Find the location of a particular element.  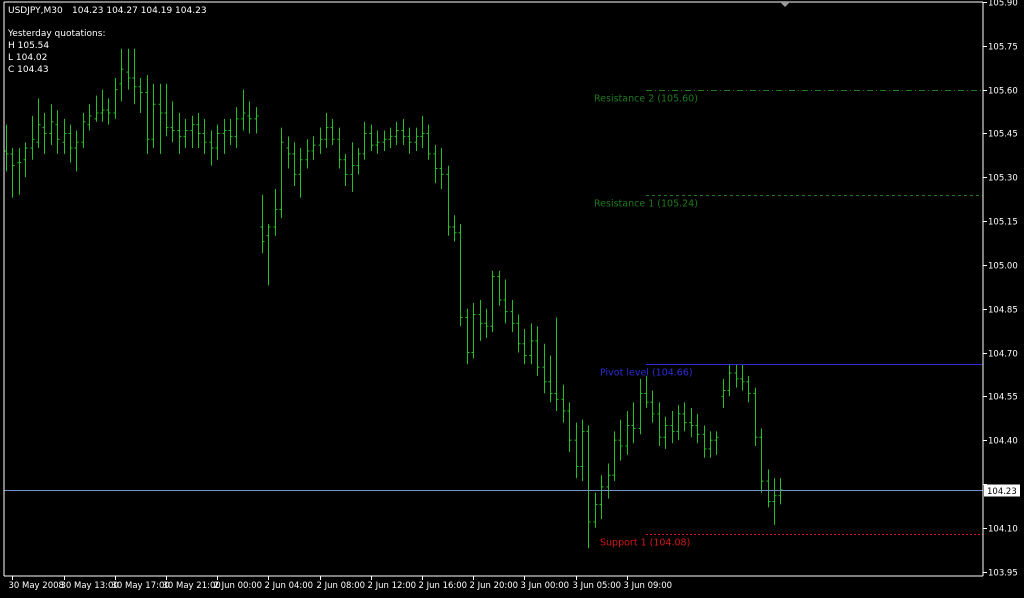

yesterday-close: C 104.43 is located at coordinates (28, 70).